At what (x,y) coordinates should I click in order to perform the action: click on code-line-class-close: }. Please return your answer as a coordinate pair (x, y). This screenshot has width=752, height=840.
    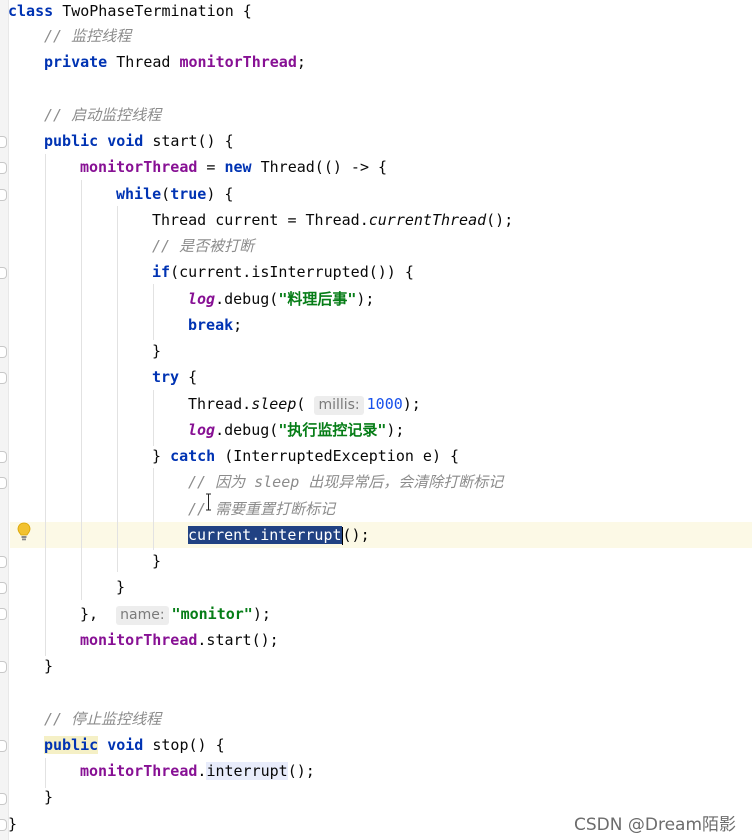
    Looking at the image, I should click on (12, 824).